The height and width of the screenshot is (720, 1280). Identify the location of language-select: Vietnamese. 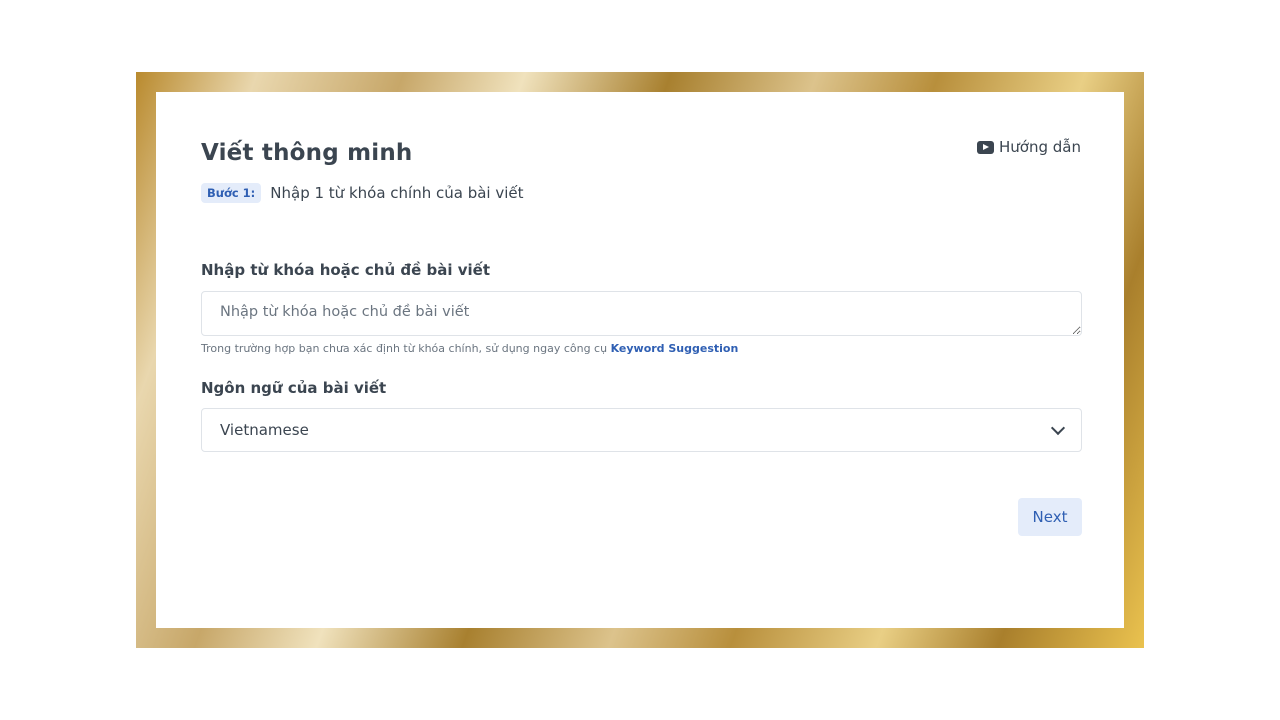
(641, 430).